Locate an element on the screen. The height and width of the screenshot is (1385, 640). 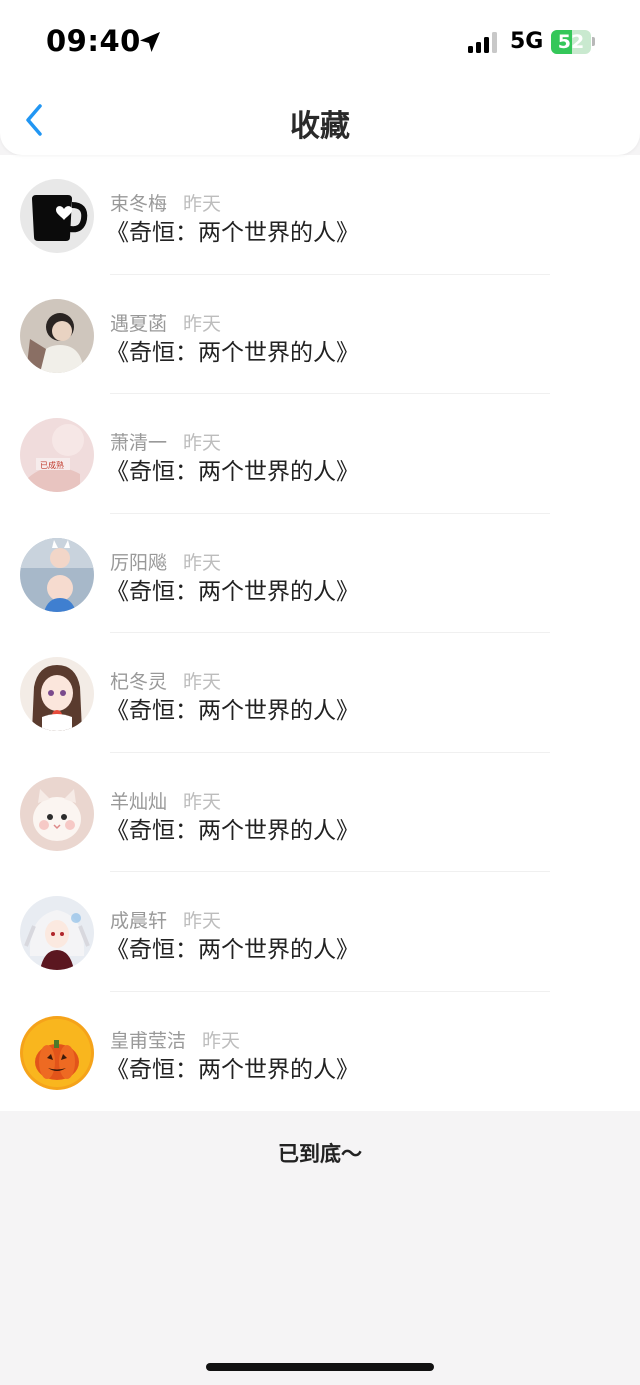
status-bar: 09:40 5G 52 is located at coordinates (320, 44).